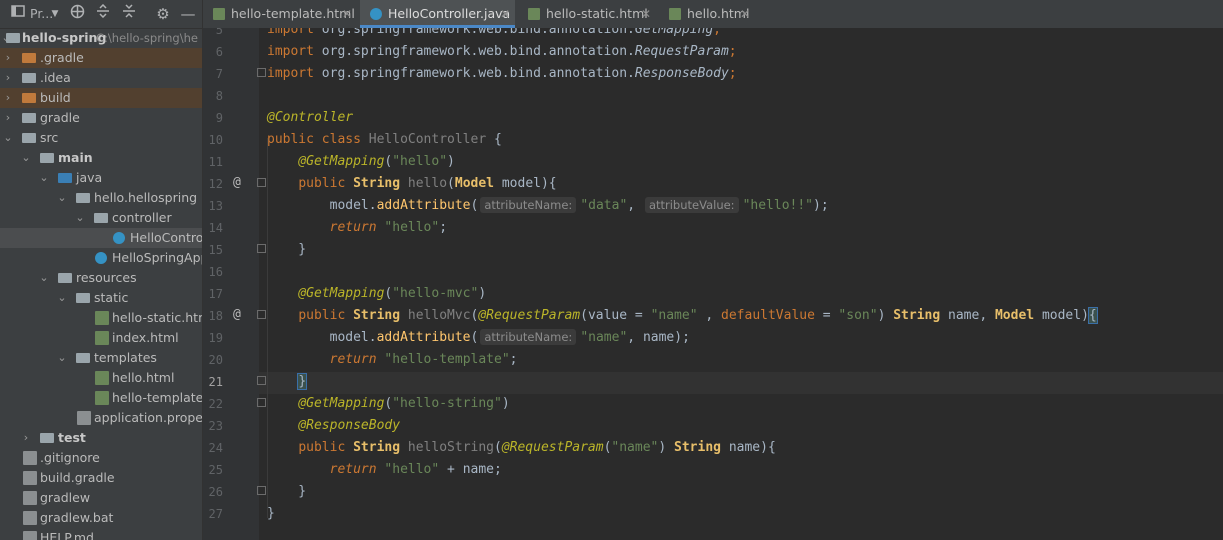 This screenshot has width=1223, height=540. Describe the element at coordinates (101, 198) in the screenshot. I see `tree-item-package: ⌄ hello.hellospring` at that location.